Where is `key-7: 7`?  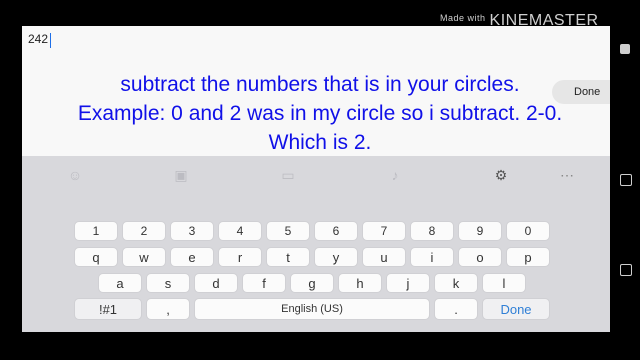
key-7: 7 is located at coordinates (384, 231).